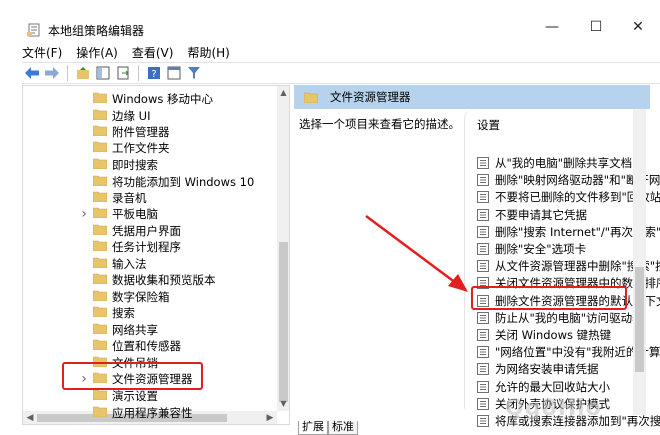 This screenshot has height=435, width=660. I want to click on description-text: 选择一个项目来查看它的描述。, so click(379, 124).